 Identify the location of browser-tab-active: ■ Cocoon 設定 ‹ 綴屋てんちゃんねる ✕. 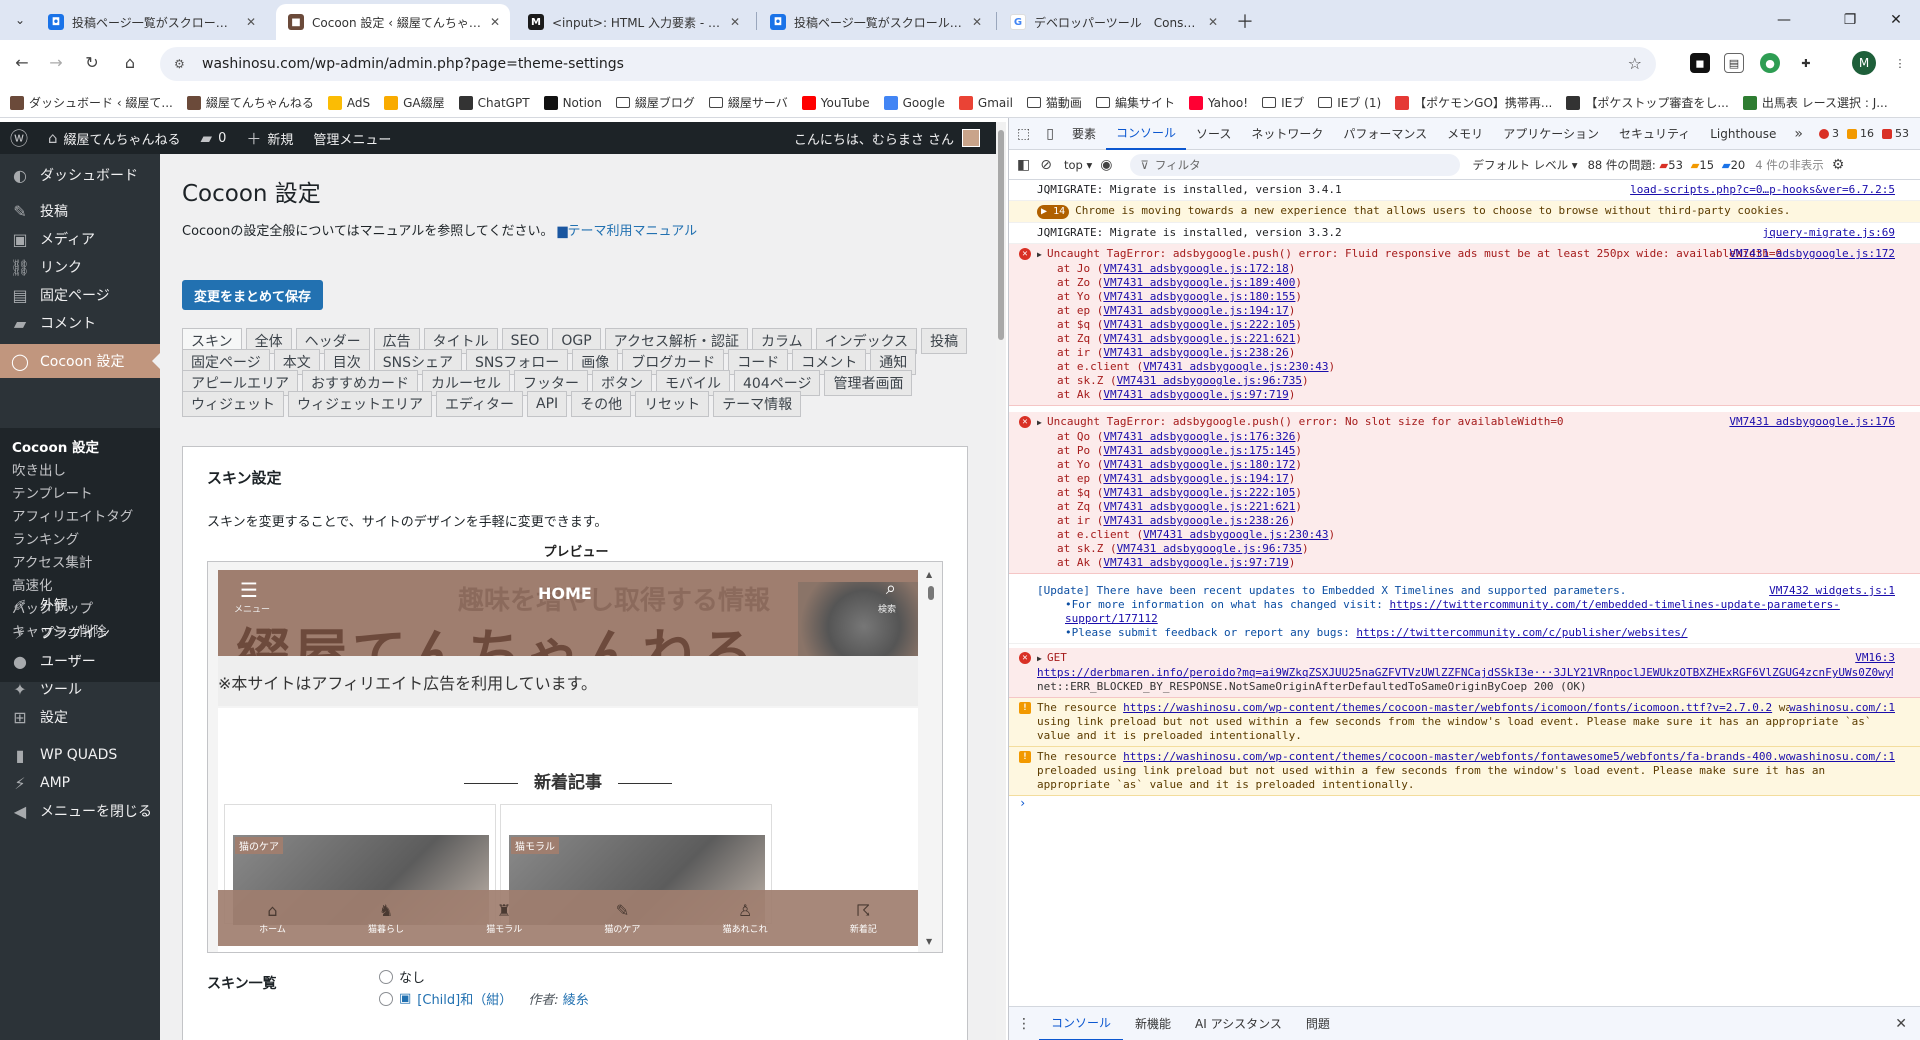
(393, 22).